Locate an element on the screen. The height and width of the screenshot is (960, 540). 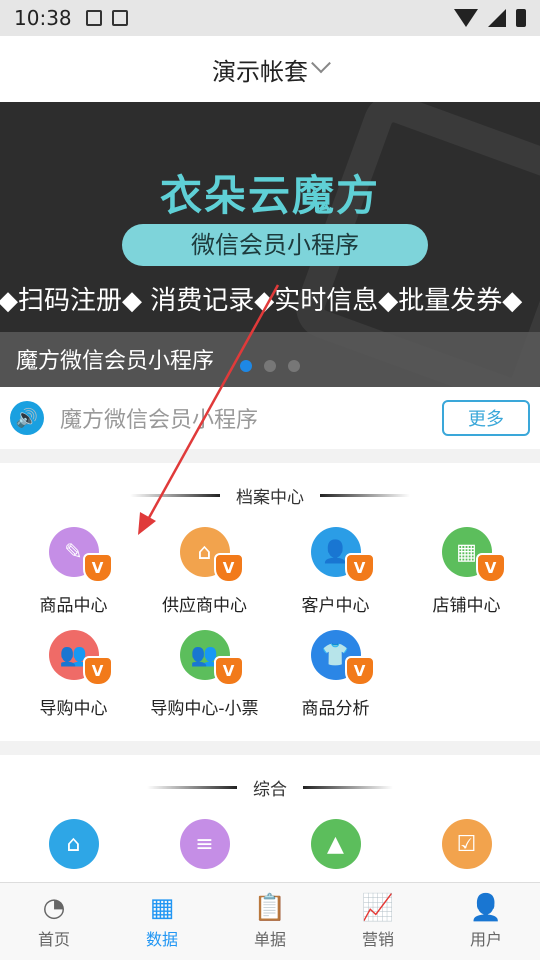
icon-wrapper: 👕 V is located at coordinates (342, 658).